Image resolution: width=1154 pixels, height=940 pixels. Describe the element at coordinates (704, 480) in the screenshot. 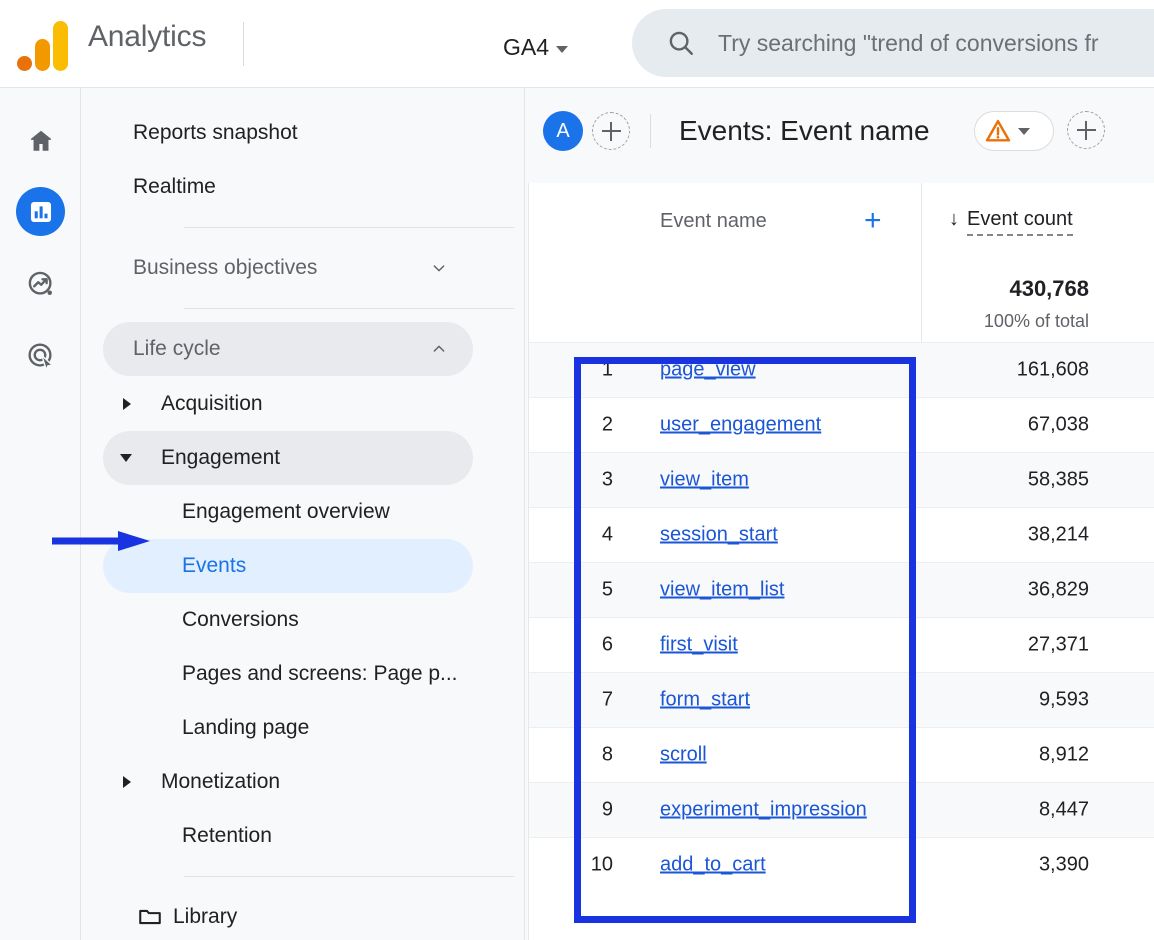

I see `event-name-link: view_item` at that location.